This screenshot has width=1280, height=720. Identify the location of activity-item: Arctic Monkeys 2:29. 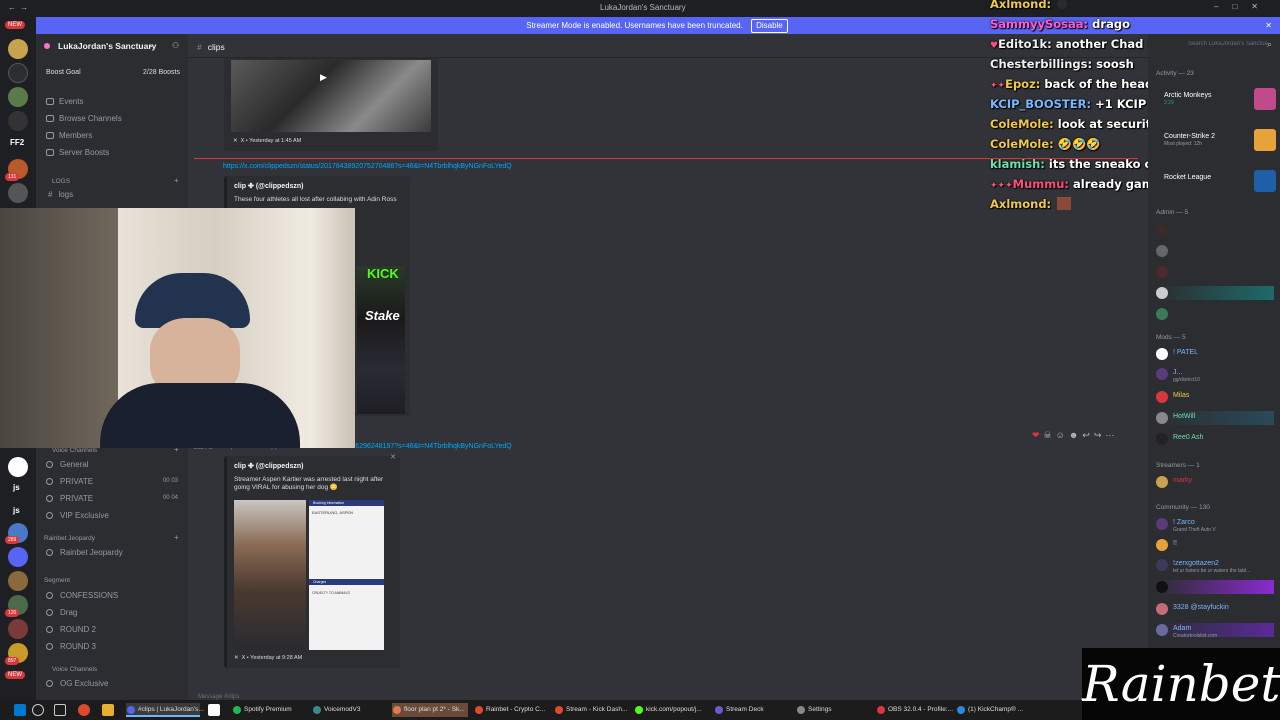
(1216, 99).